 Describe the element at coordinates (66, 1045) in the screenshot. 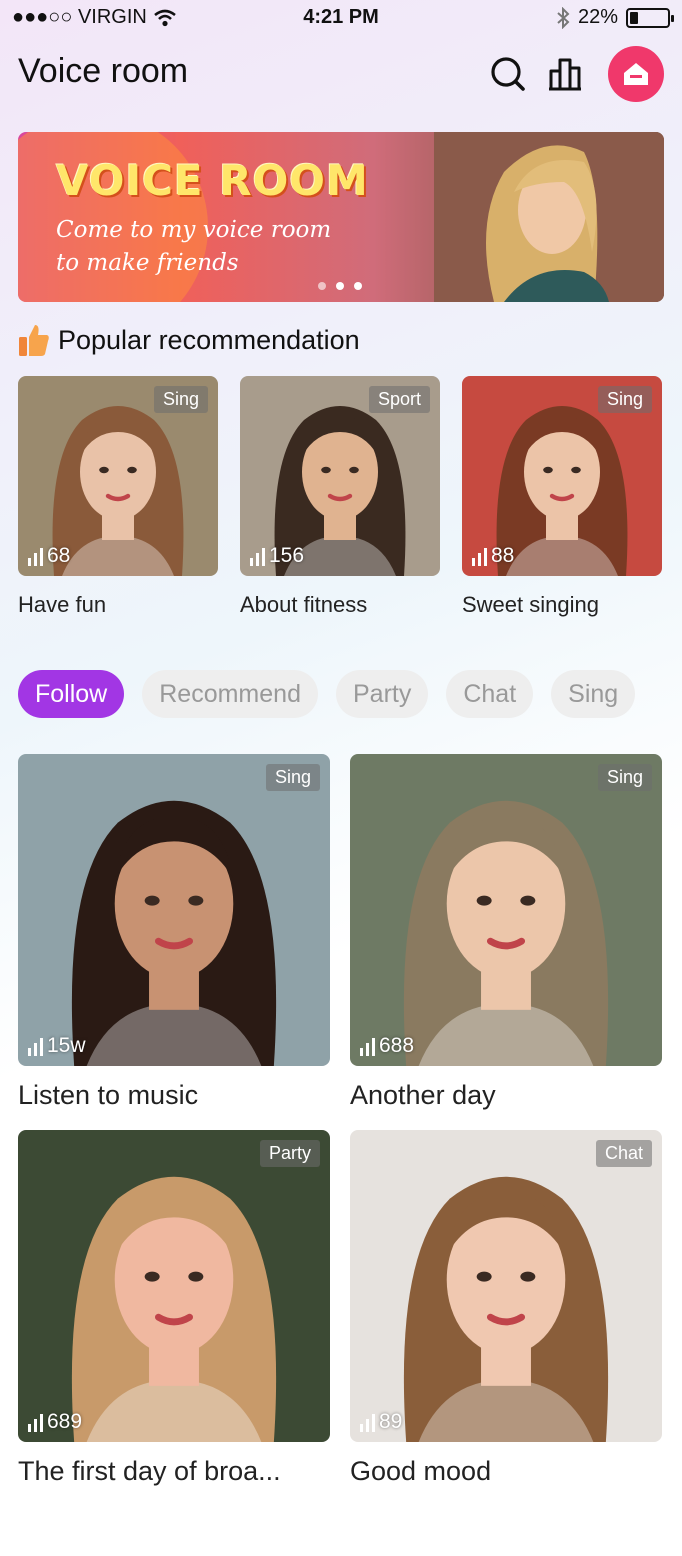

I see `listener-count-value: 15w` at that location.